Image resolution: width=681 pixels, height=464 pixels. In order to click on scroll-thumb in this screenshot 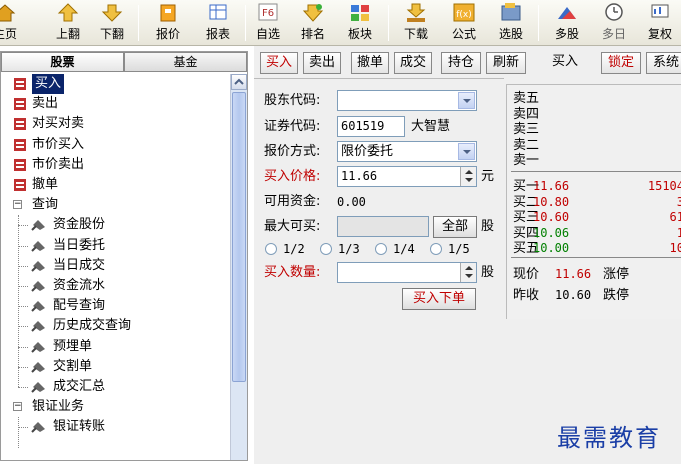, I will do `click(239, 237)`.